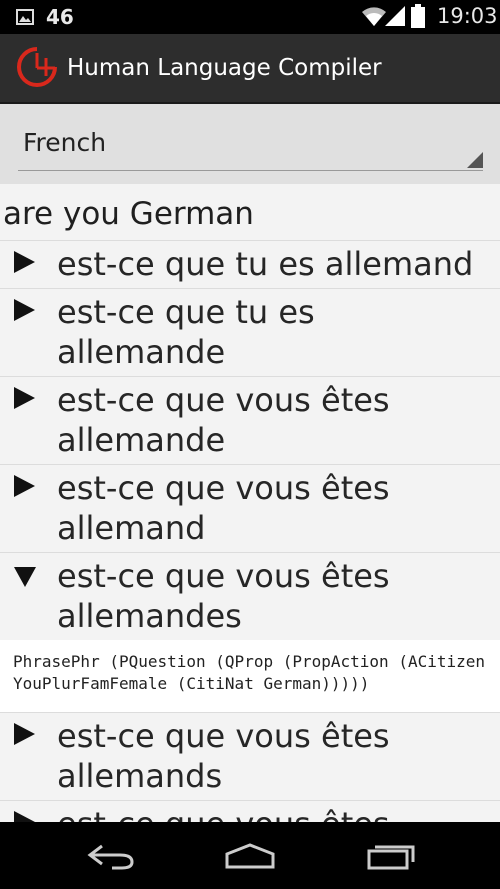 This screenshot has height=889, width=500. What do you see at coordinates (25, 17) in the screenshot?
I see `image-icon` at bounding box center [25, 17].